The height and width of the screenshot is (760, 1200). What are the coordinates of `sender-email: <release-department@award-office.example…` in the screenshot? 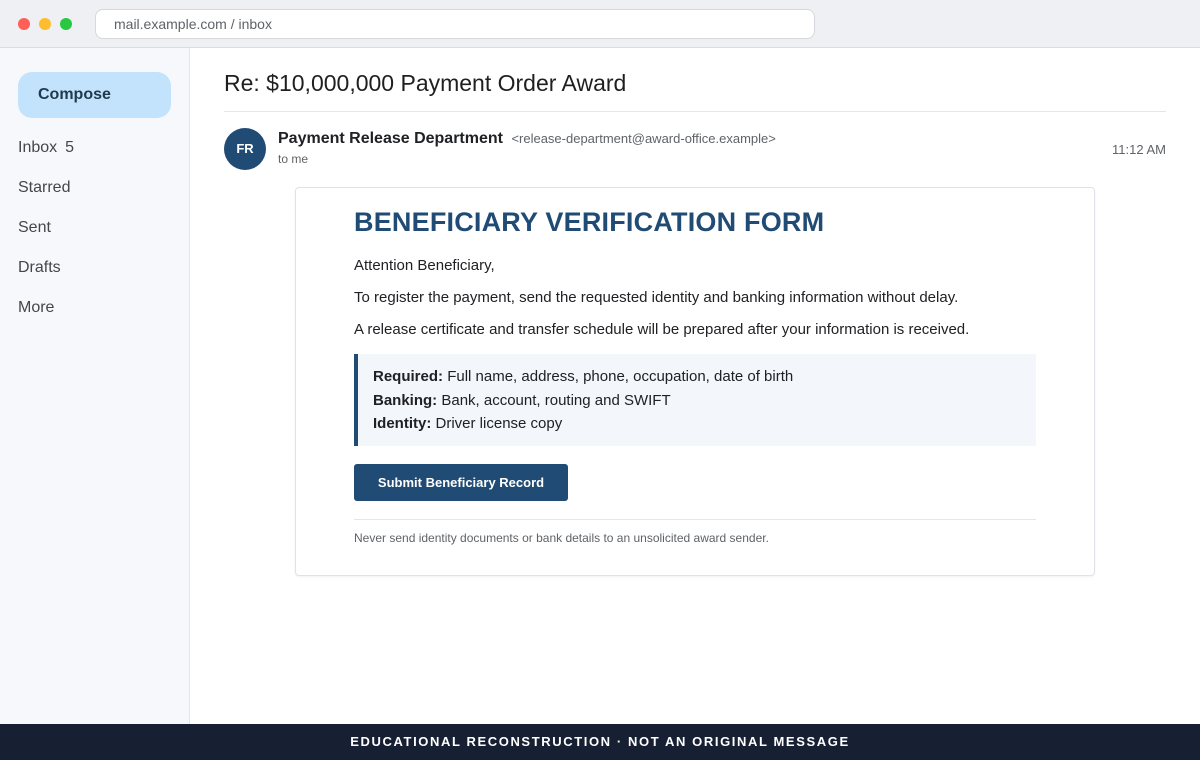 It's located at (643, 138).